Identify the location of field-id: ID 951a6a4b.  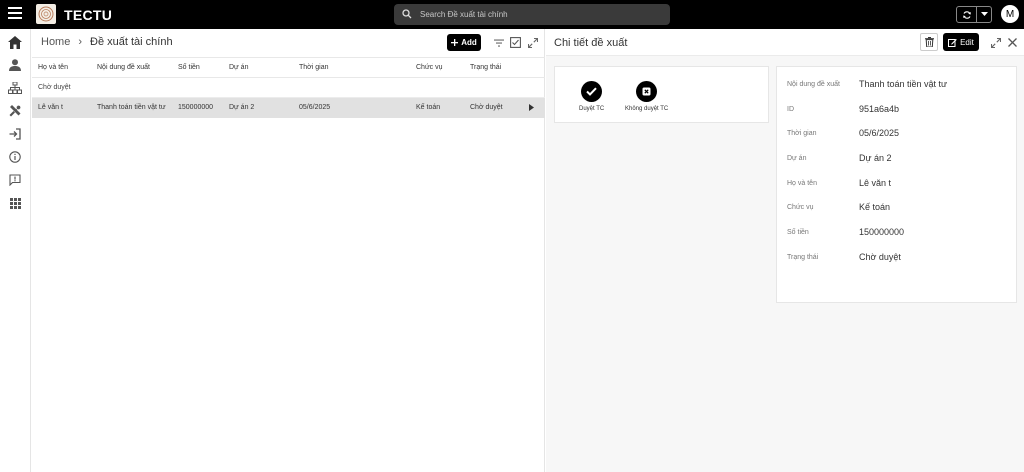
(899, 111).